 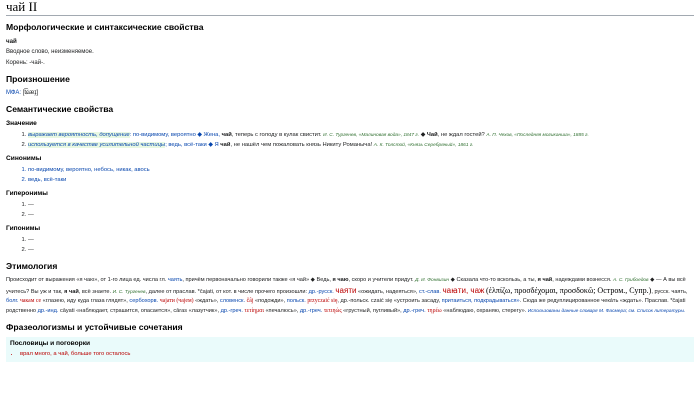 What do you see at coordinates (355, 354) in the screenshot?
I see `proverb-item: врал много, а чай, больше того осталось` at bounding box center [355, 354].